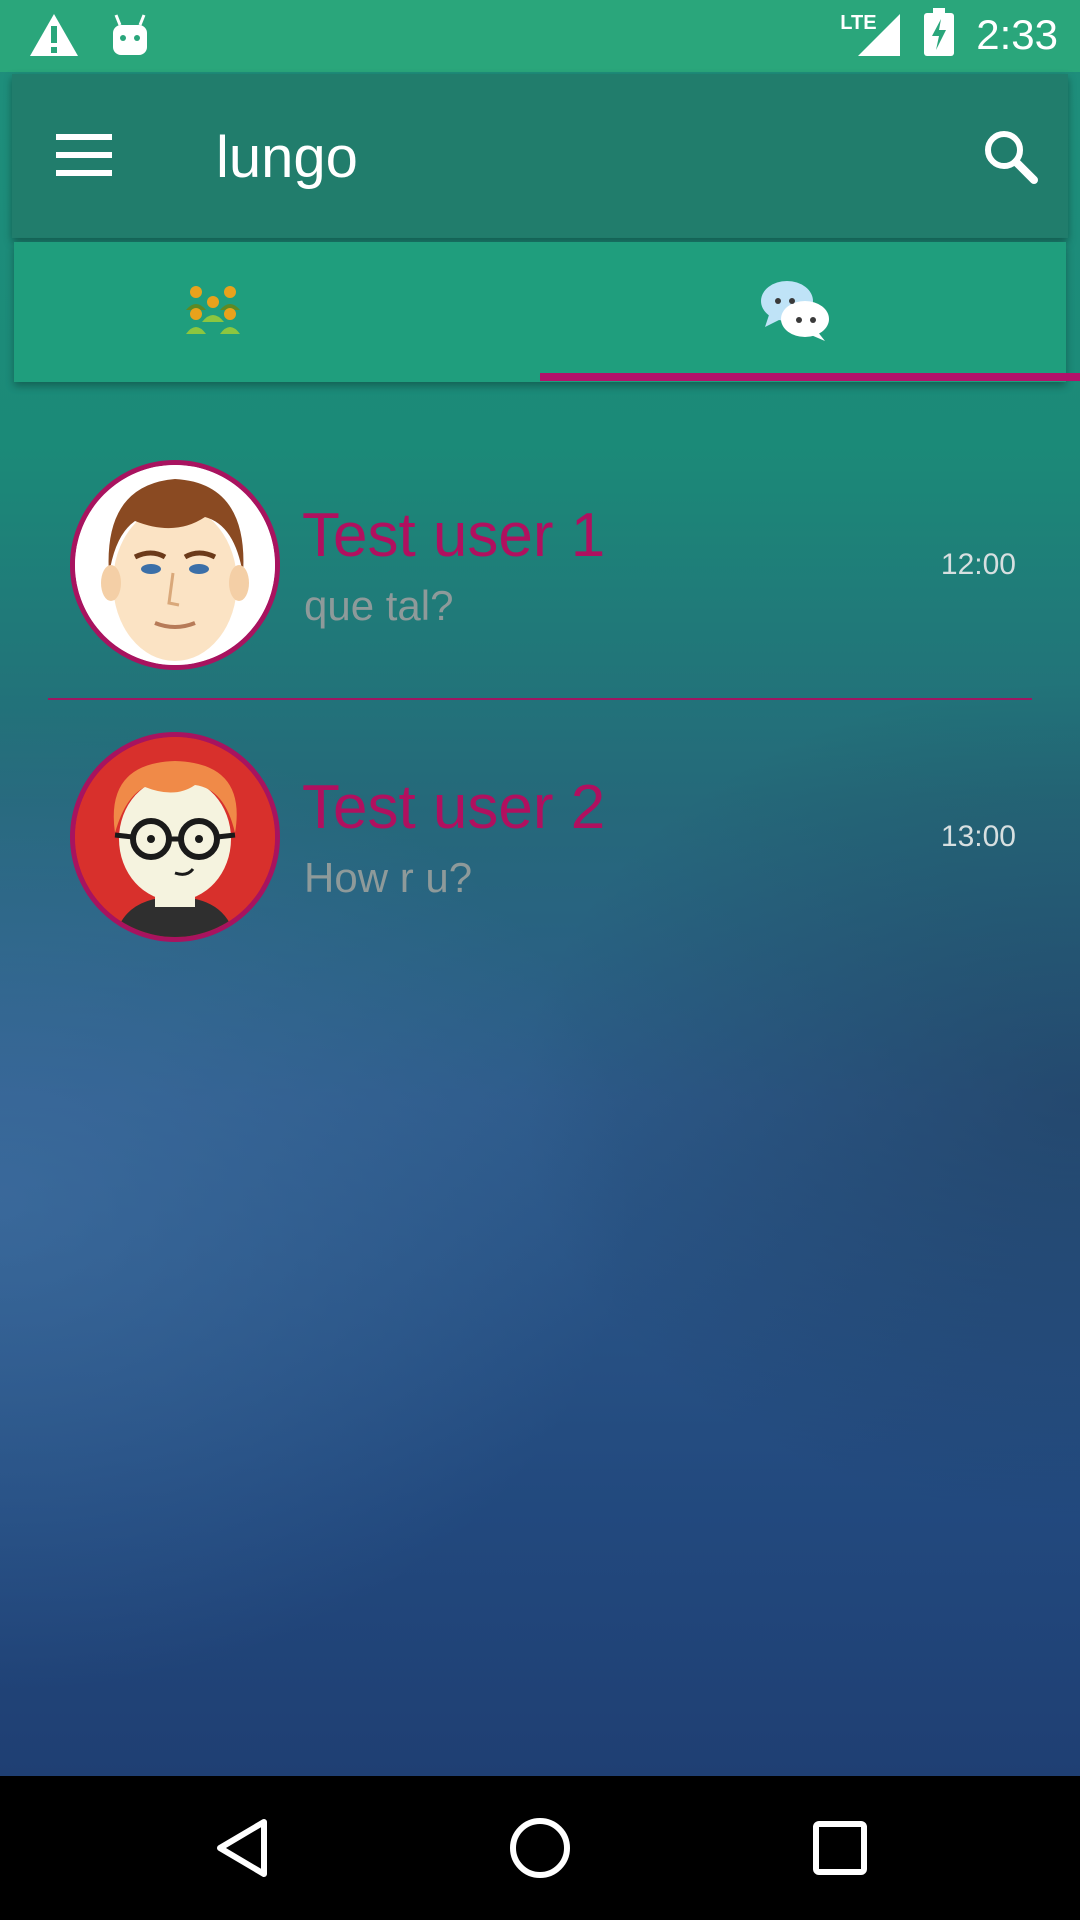 Image resolution: width=1080 pixels, height=1920 pixels. Describe the element at coordinates (540, 699) in the screenshot. I see `divider` at that location.